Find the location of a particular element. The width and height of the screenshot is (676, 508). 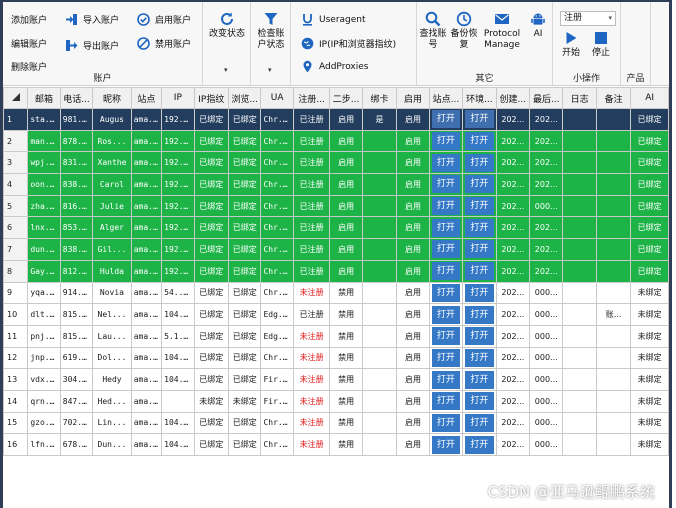

row-number: 13 is located at coordinates (16, 379).